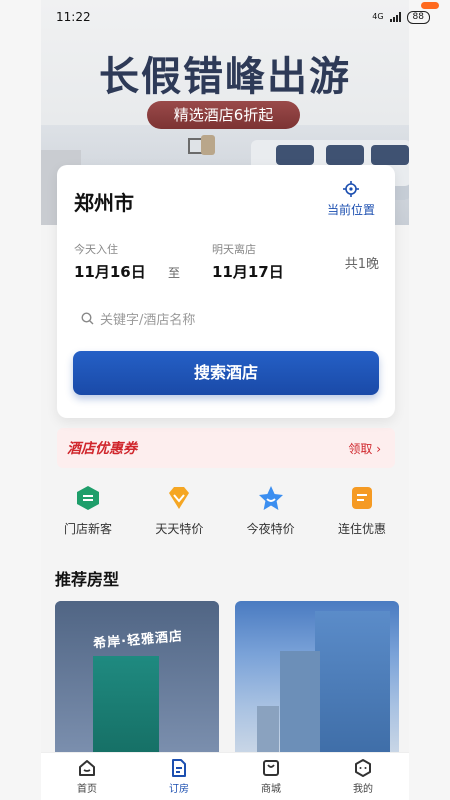  I want to click on date-separator: 至, so click(174, 273).